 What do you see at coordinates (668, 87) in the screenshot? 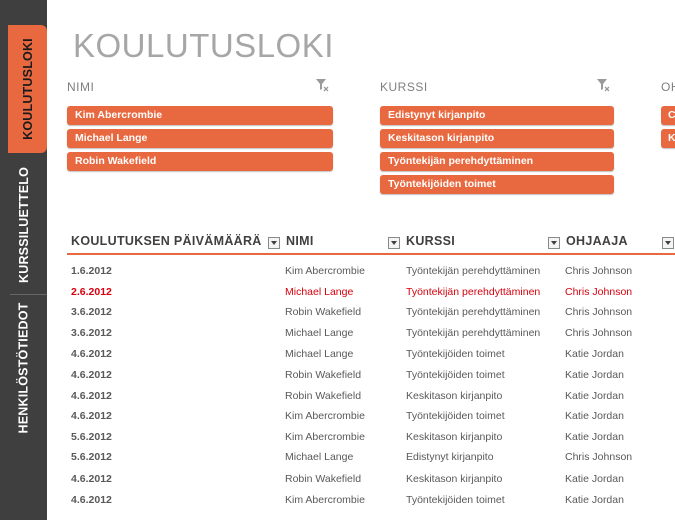
I see `slicer-header: OH` at bounding box center [668, 87].